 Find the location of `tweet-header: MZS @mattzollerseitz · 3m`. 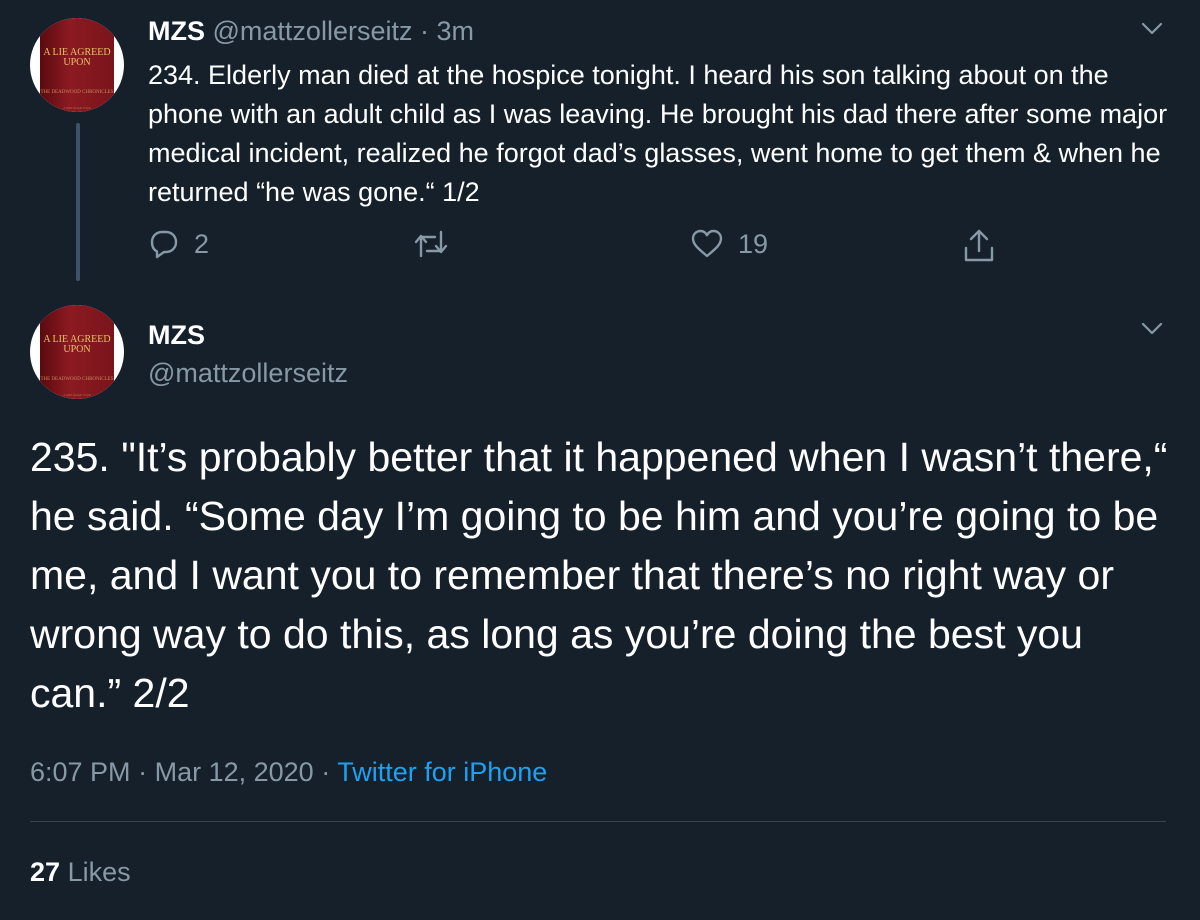

tweet-header: MZS @mattzollerseitz · 3m is located at coordinates (311, 31).